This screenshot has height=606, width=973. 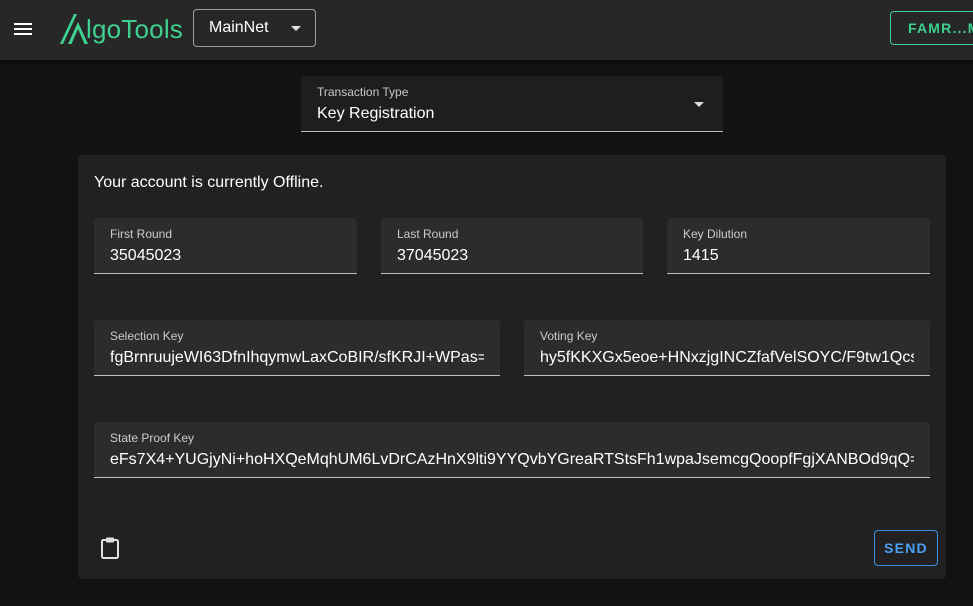 I want to click on last-round-input, so click(x=512, y=256).